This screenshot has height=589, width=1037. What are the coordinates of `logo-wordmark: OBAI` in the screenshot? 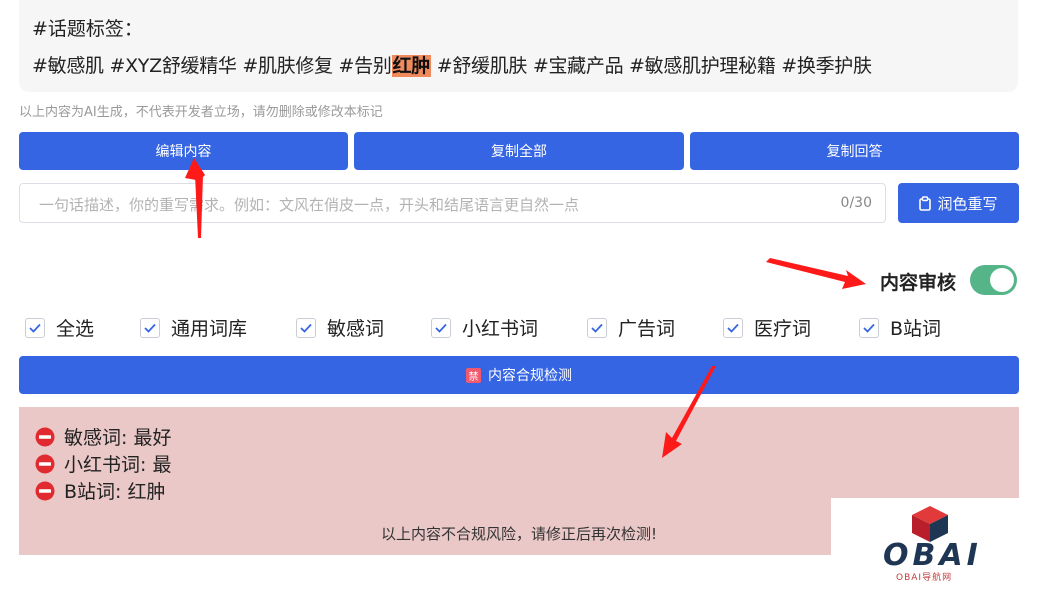 It's located at (932, 555).